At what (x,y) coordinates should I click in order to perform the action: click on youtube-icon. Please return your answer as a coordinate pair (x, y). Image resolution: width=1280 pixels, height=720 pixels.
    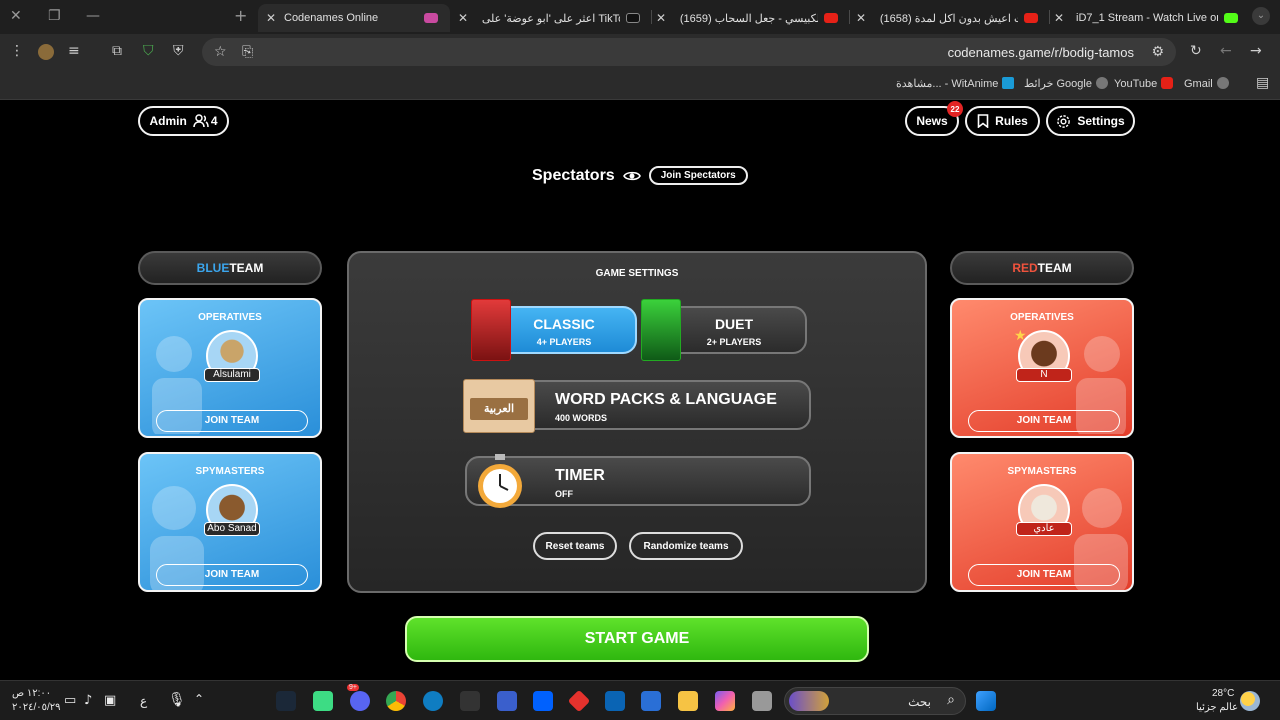
    Looking at the image, I should click on (831, 18).